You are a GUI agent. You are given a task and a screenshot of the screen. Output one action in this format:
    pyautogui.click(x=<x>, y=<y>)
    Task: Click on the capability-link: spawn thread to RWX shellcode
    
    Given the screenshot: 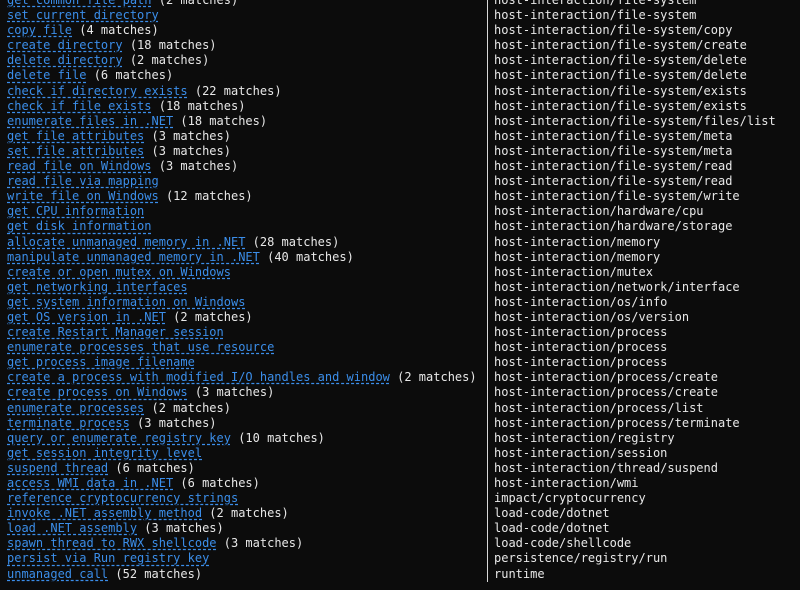 What is the action you would take?
    pyautogui.click(x=112, y=543)
    